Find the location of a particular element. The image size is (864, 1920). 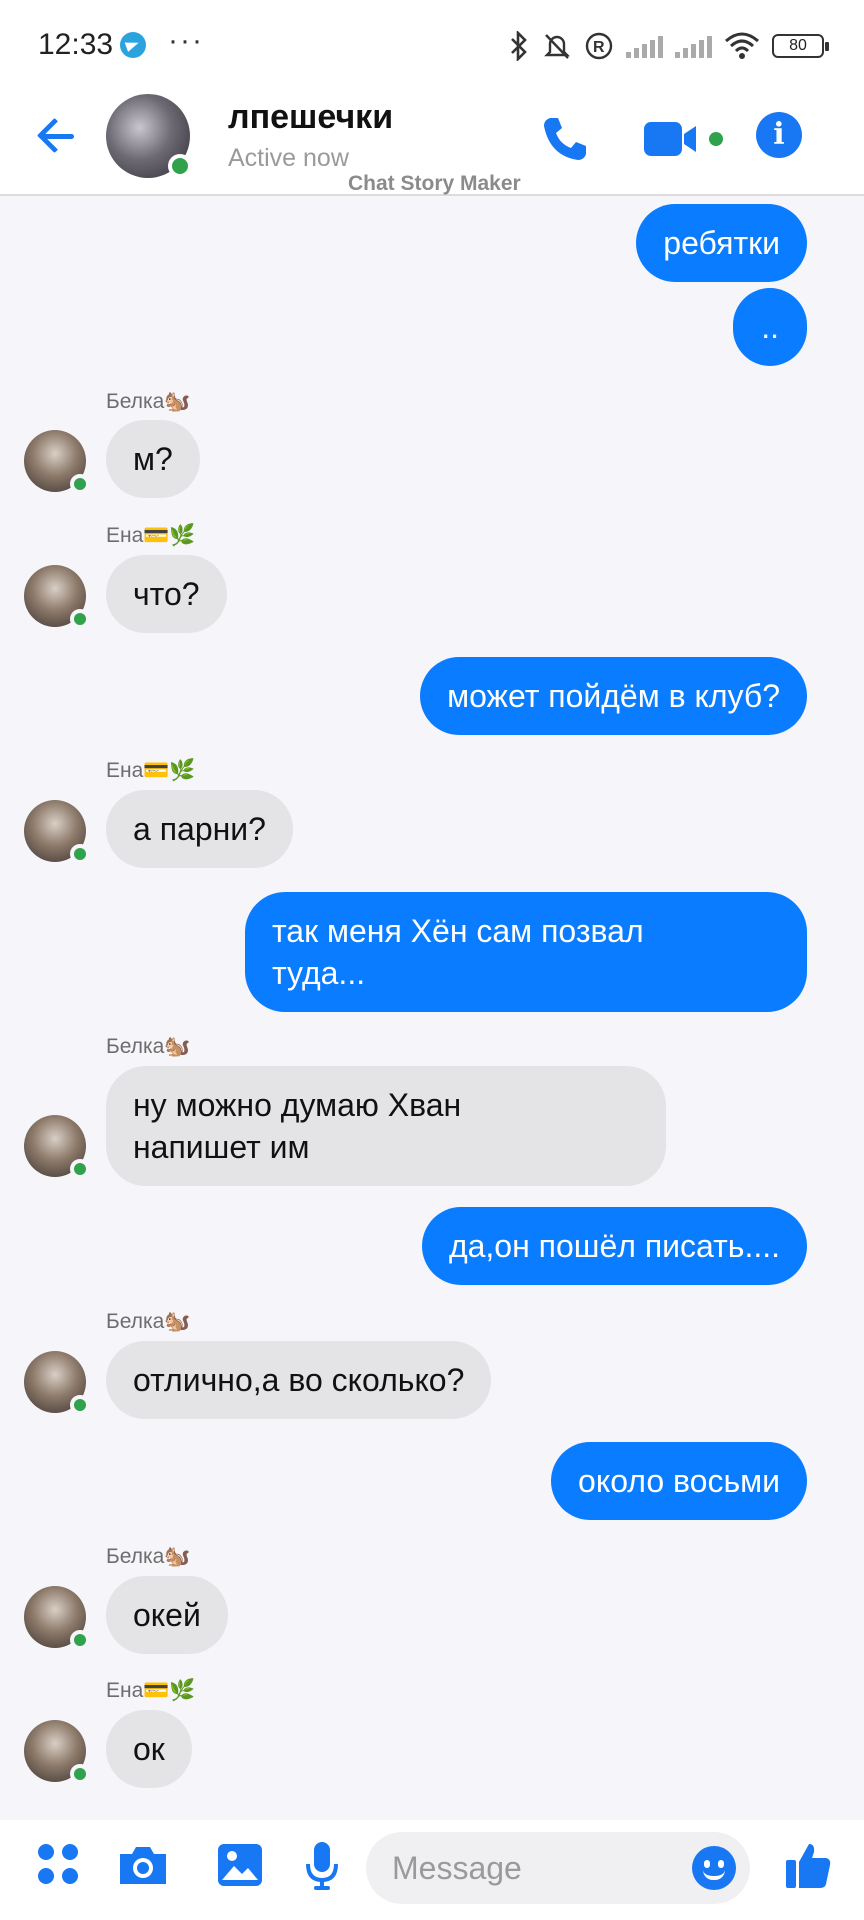

wifi-icon is located at coordinates (742, 45).